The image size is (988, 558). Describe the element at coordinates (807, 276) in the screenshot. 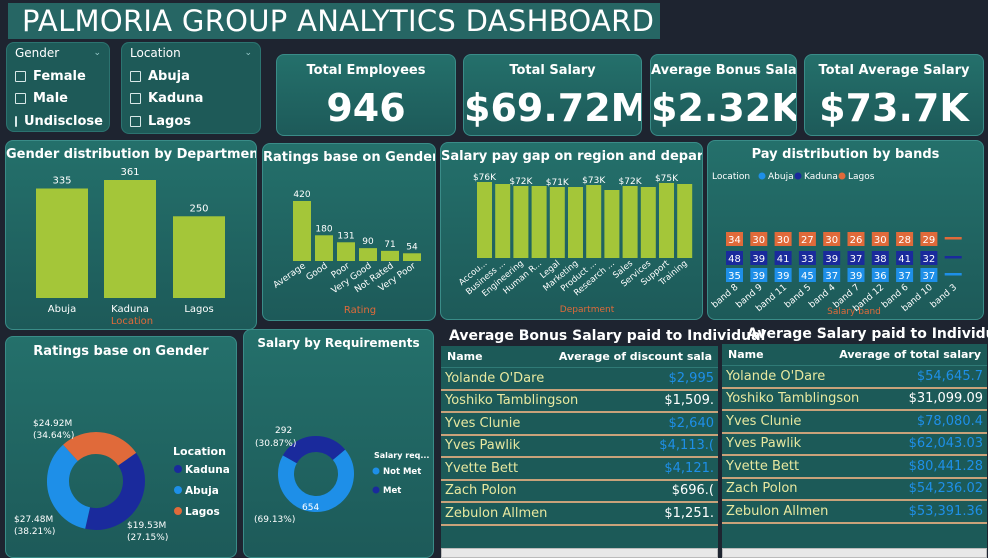

I see `data-label: 45` at that location.